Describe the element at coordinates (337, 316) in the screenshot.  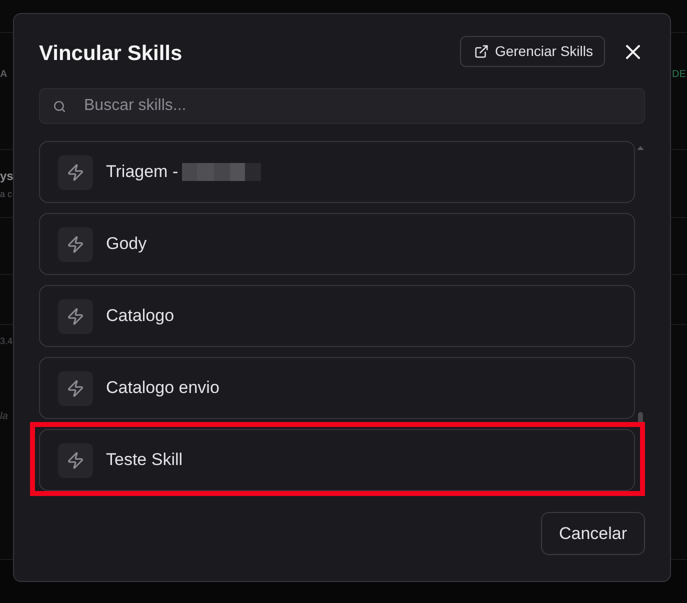
I see `skill-item: Catalogo` at that location.